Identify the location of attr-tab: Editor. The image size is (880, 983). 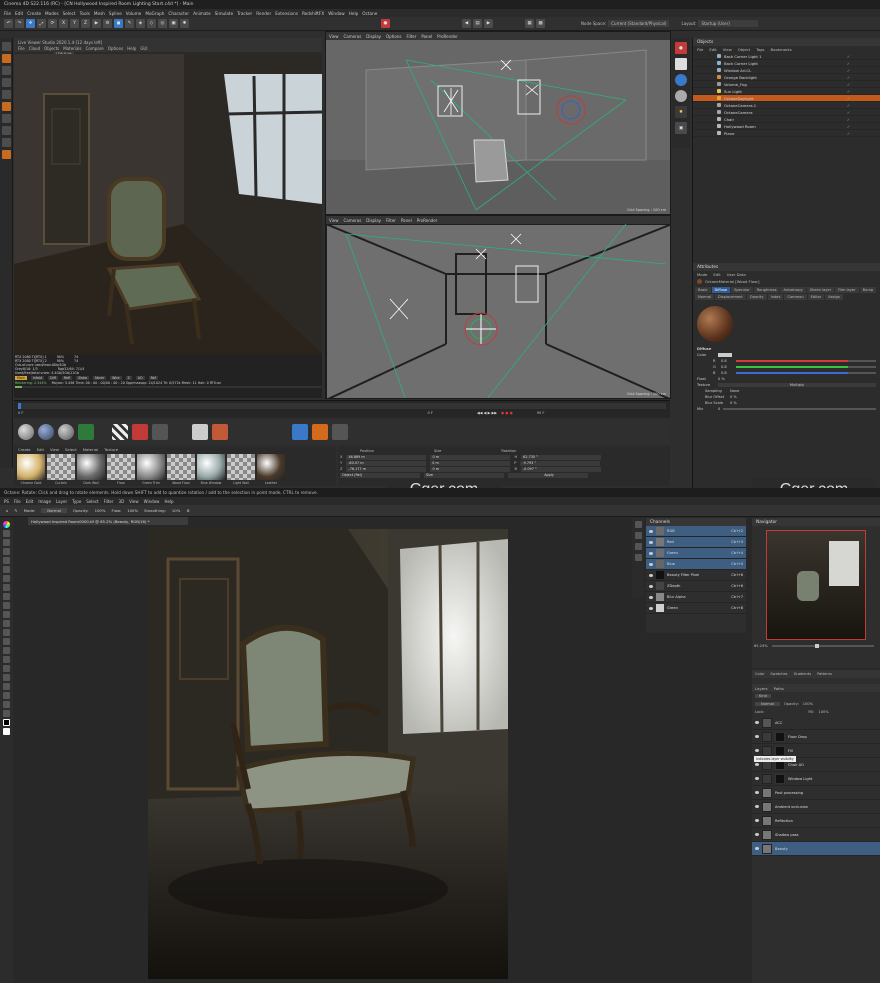
(816, 297).